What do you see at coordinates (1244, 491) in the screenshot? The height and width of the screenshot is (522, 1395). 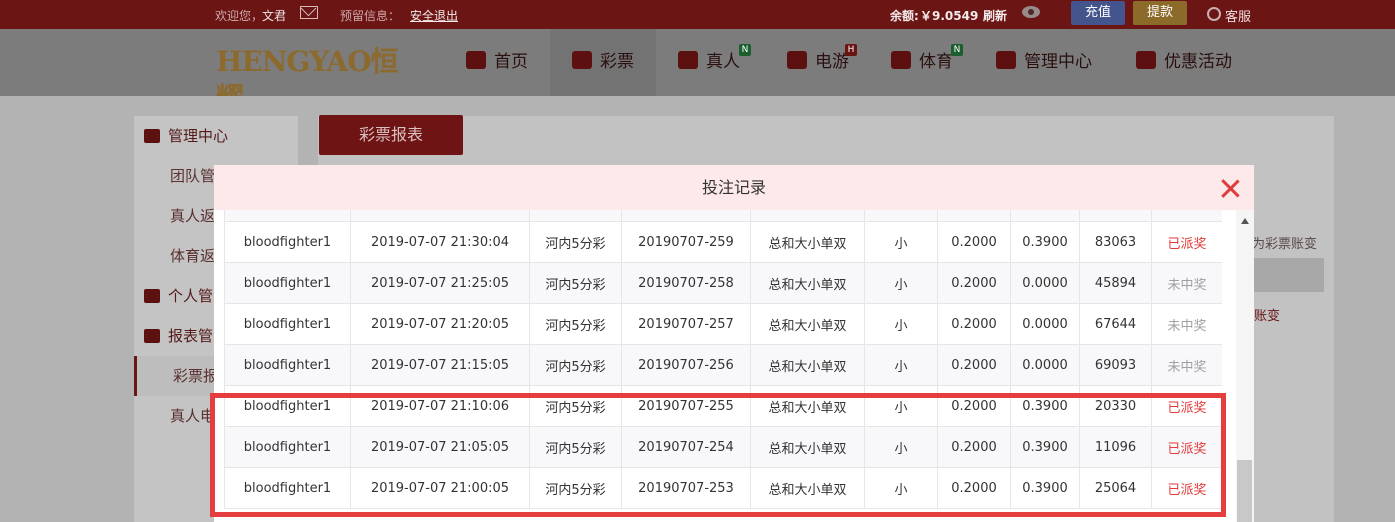 I see `scroll-thumb` at bounding box center [1244, 491].